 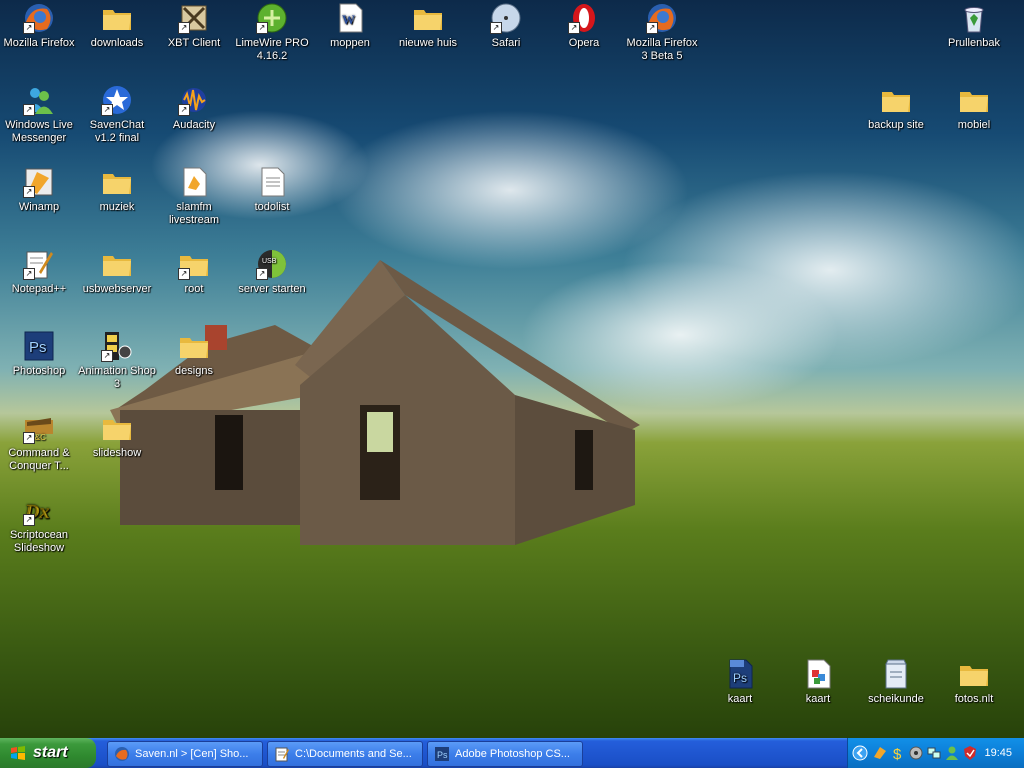 What do you see at coordinates (39, 190) in the screenshot?
I see `desktop-icon: ↗ Winamp` at bounding box center [39, 190].